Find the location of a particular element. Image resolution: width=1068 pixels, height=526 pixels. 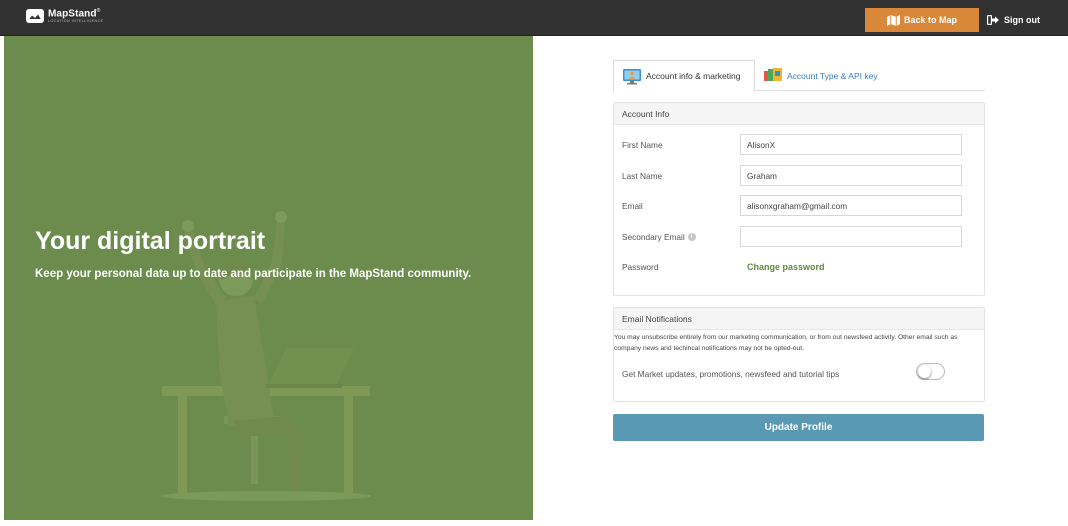

brand-name-text: MapStand is located at coordinates (72, 14).